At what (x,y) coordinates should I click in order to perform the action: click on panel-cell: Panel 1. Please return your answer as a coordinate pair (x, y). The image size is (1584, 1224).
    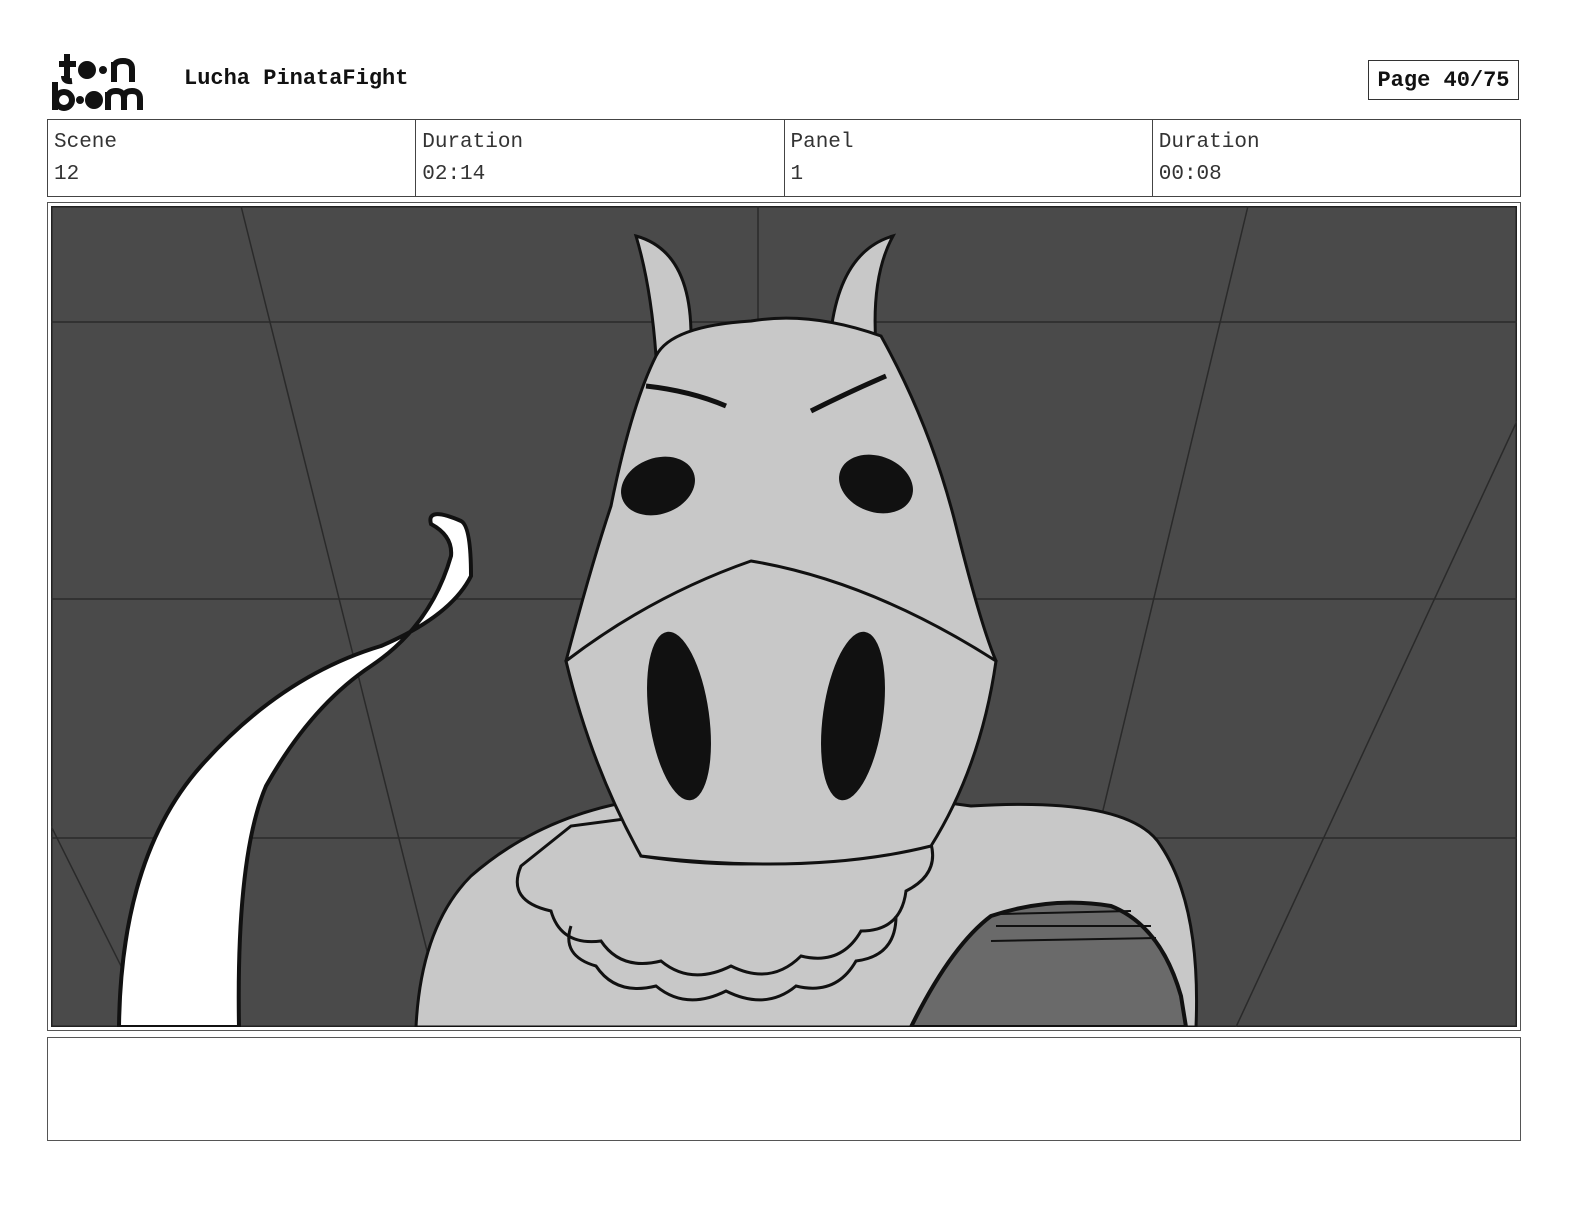
    Looking at the image, I should click on (967, 158).